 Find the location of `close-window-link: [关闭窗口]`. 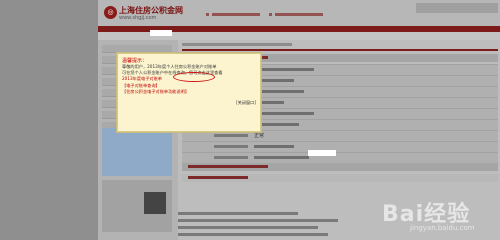

close-window-link: [关闭窗口] is located at coordinates (246, 103).